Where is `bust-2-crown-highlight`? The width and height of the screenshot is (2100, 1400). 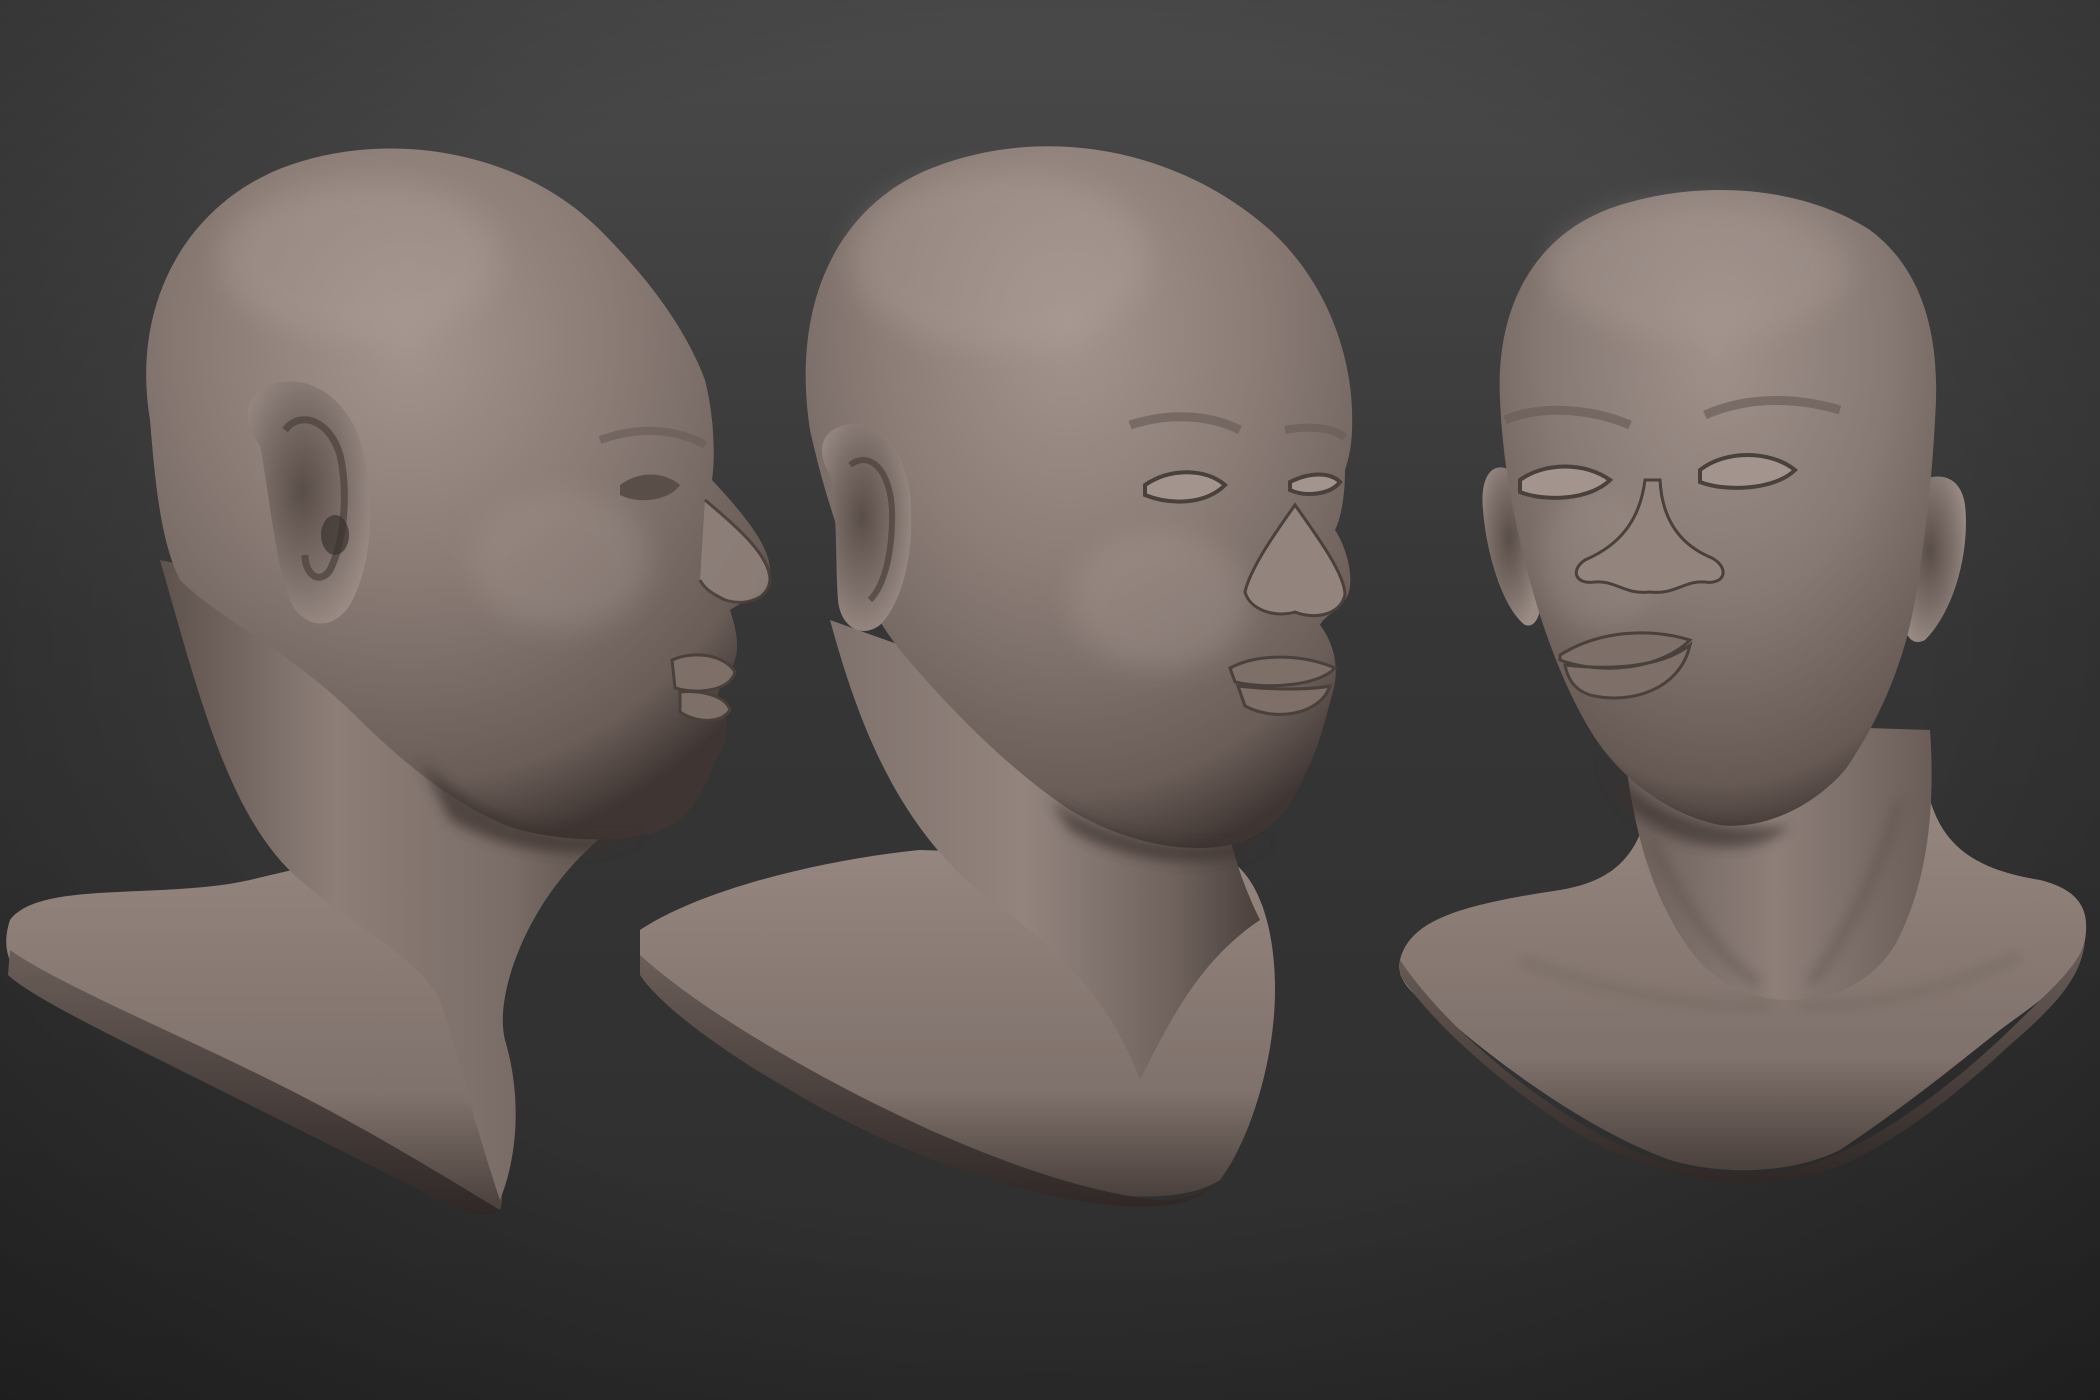 bust-2-crown-highlight is located at coordinates (1000, 260).